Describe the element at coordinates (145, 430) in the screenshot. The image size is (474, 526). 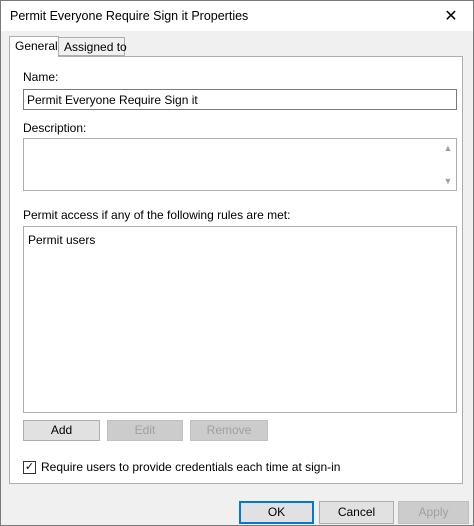
I see `edit-rule-button: Edit` at that location.